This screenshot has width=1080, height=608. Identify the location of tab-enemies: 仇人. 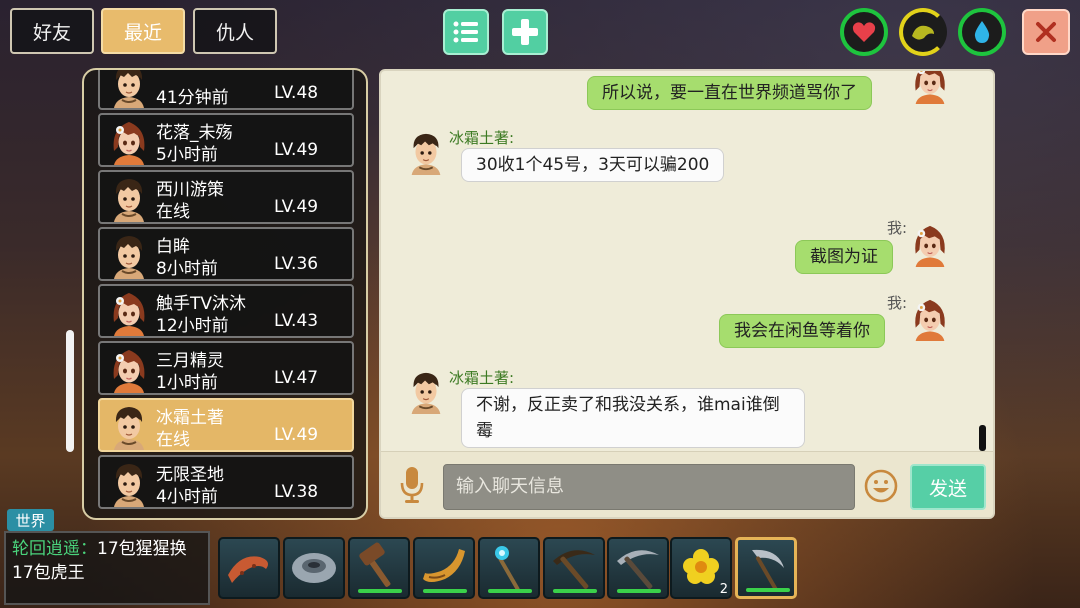
(235, 31).